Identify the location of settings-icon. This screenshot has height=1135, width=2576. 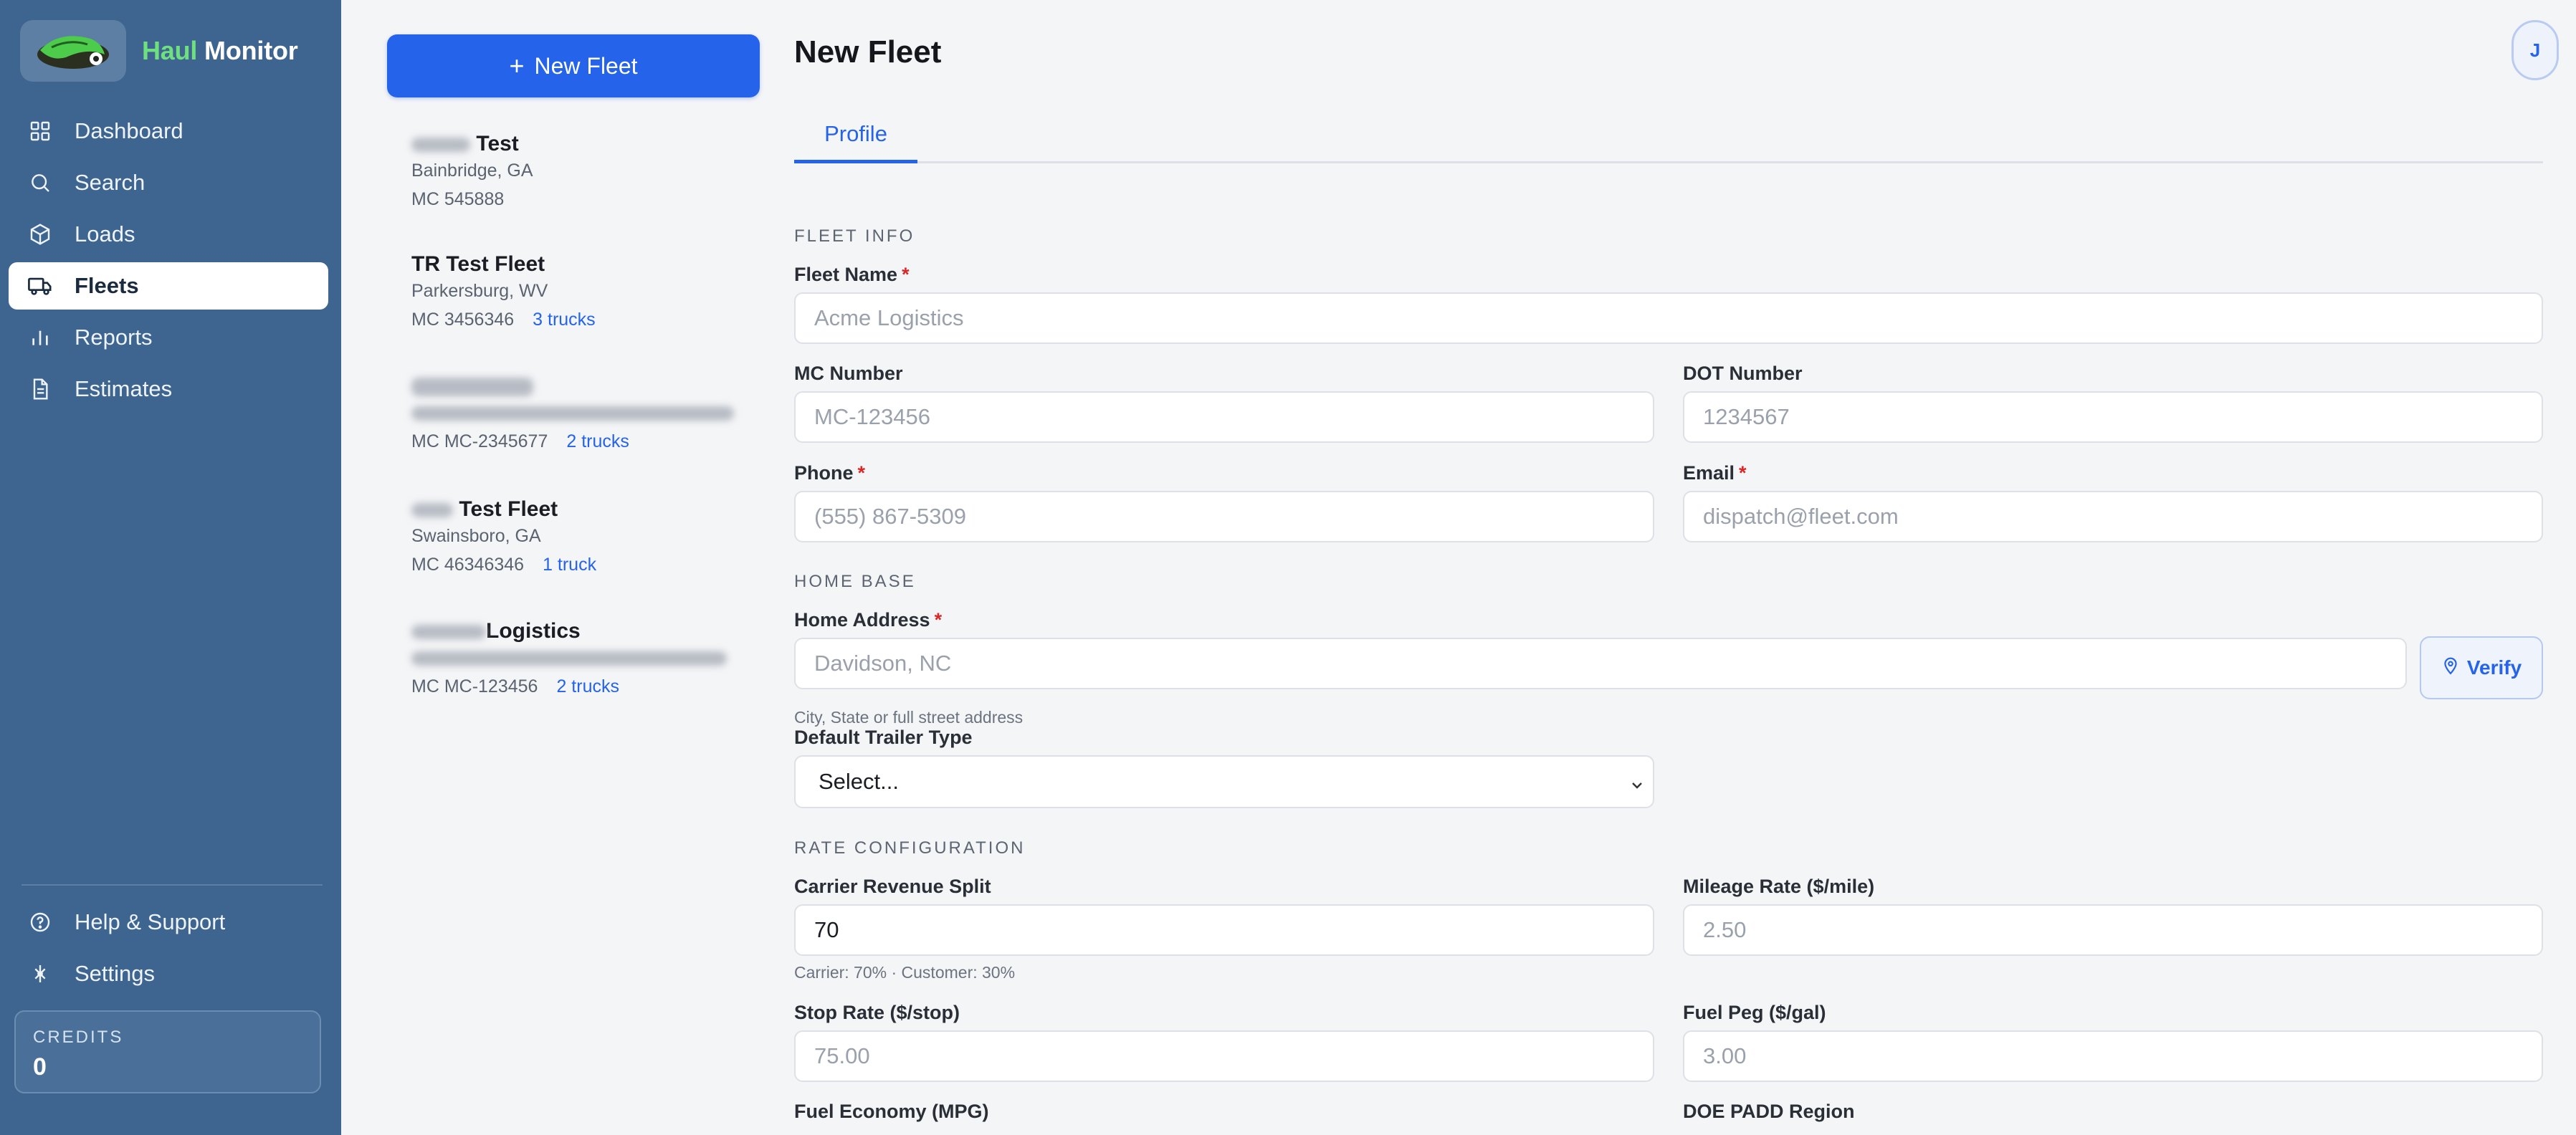
(40, 974).